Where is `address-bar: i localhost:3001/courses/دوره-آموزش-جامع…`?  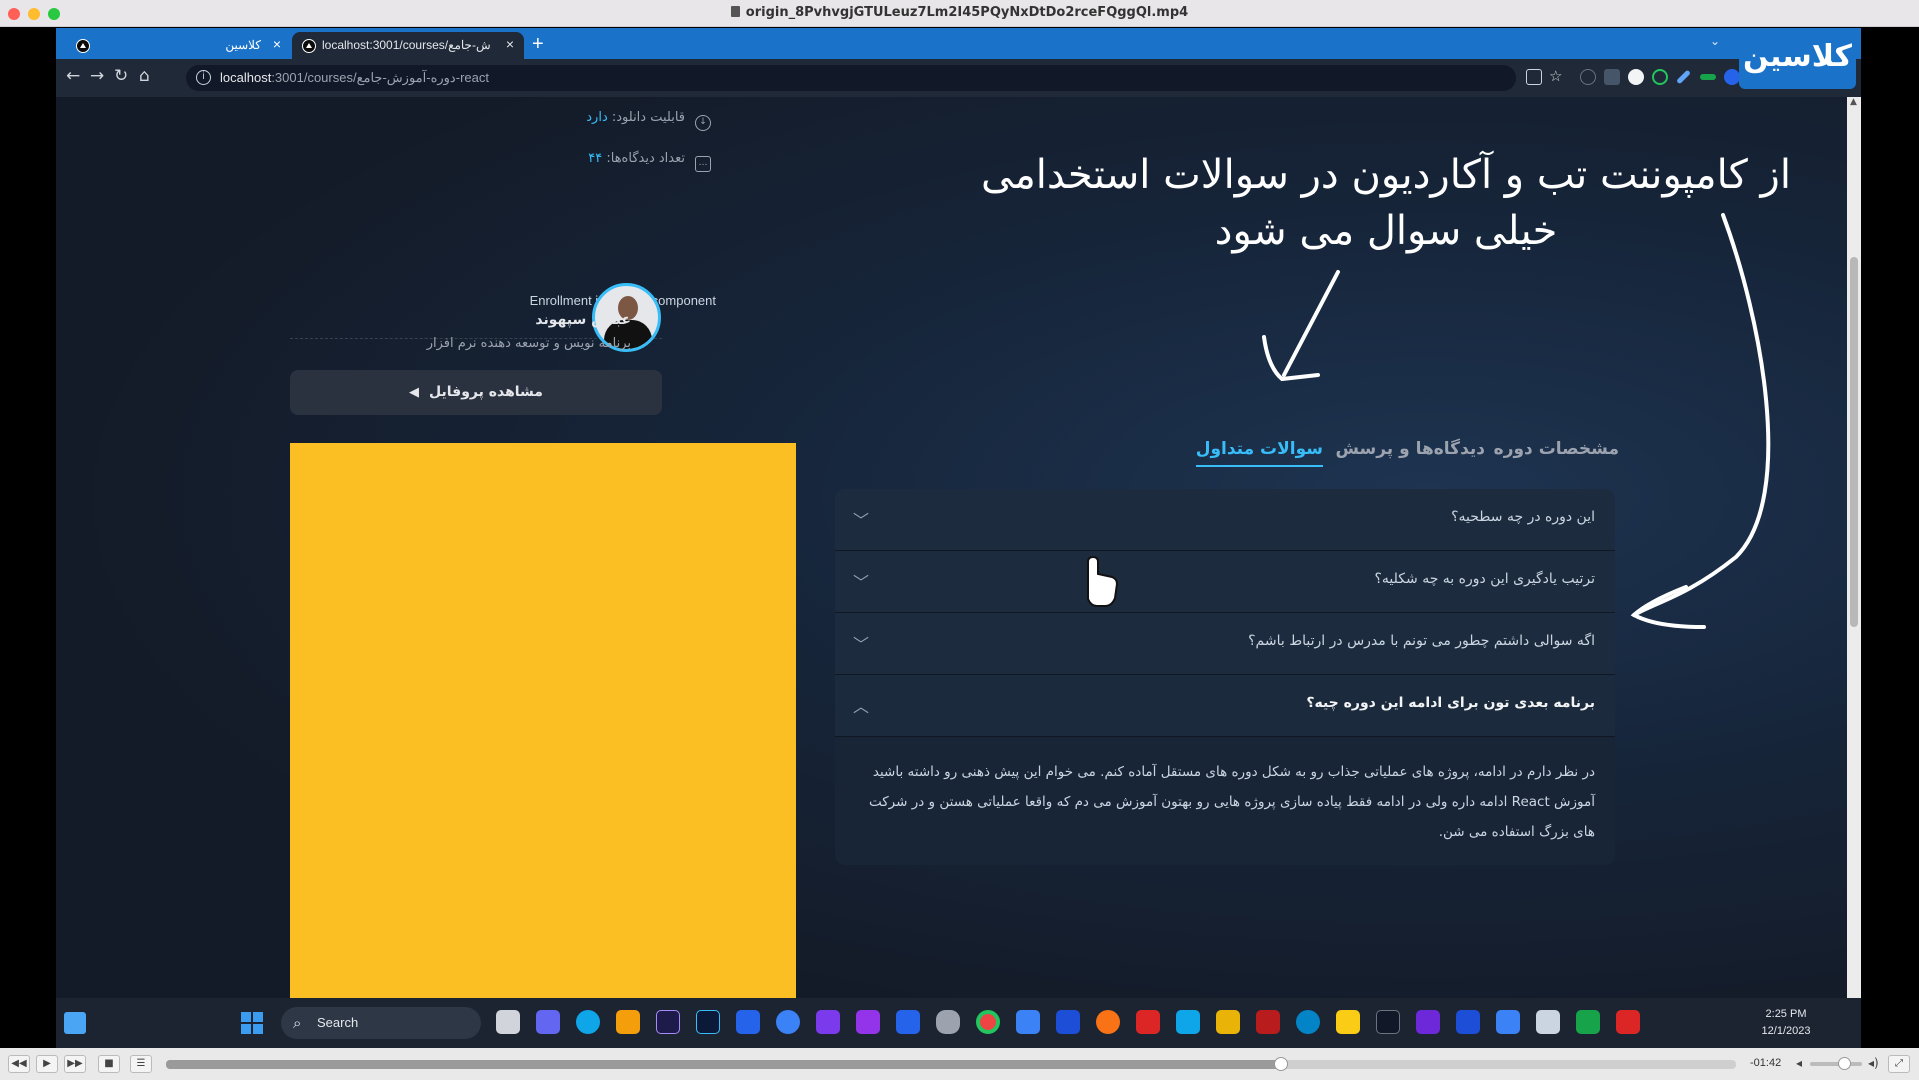 address-bar: i localhost:3001/courses/دوره-آموزش-جامع… is located at coordinates (851, 78).